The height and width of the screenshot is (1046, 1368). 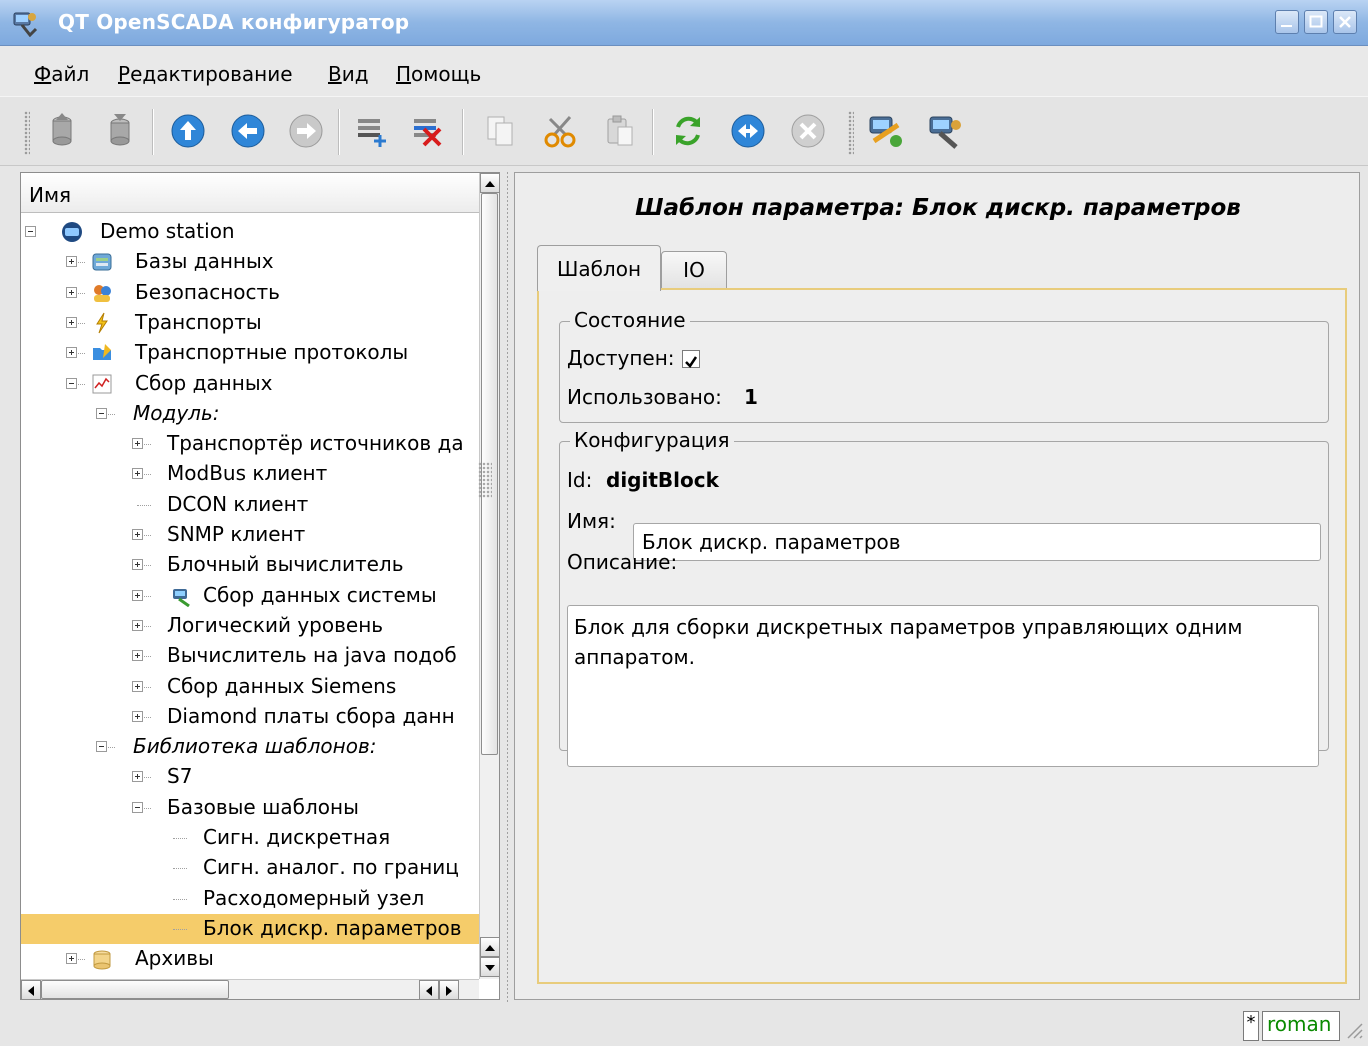 I want to click on tree-item: SNMP клиент, so click(x=250, y=535).